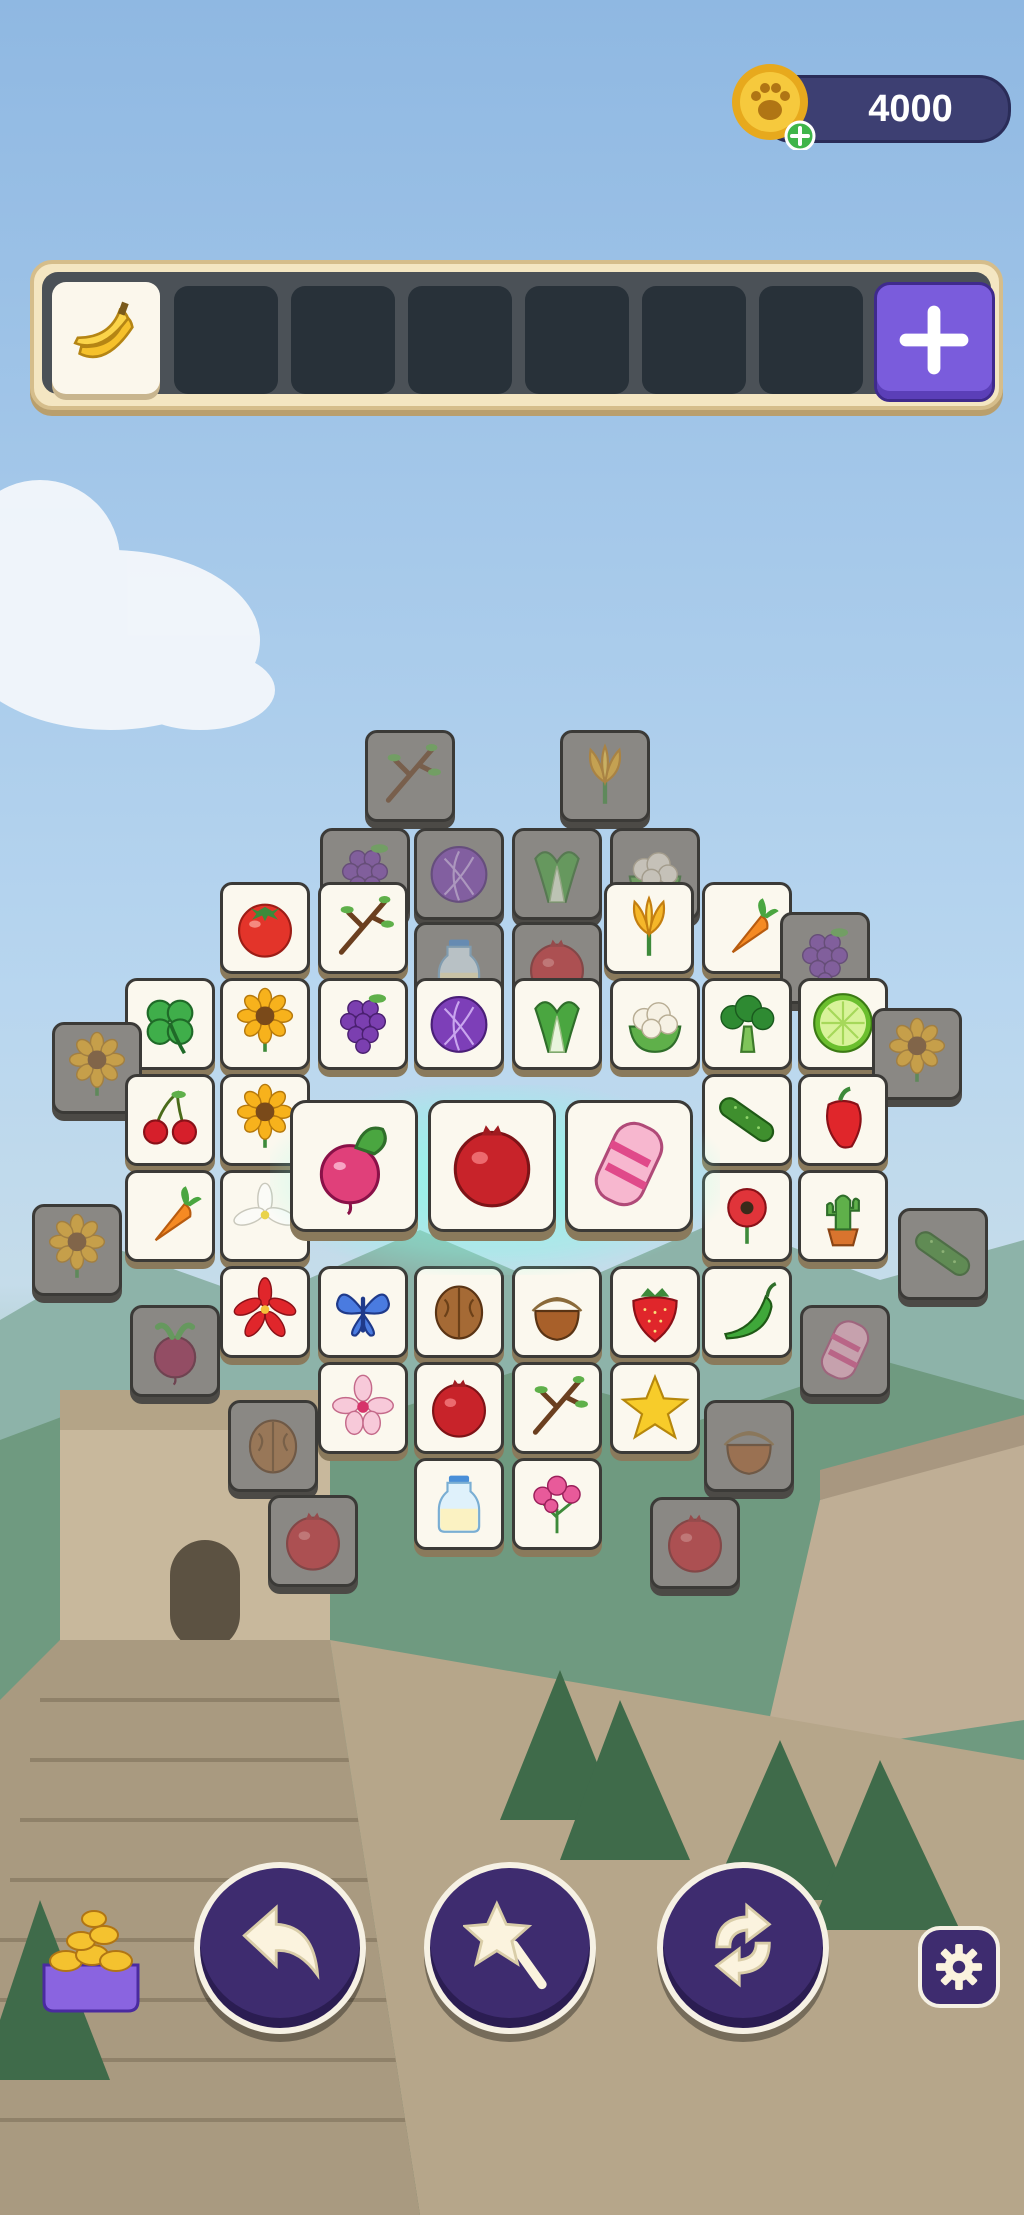  What do you see at coordinates (843, 1023) in the screenshot?
I see `lime-icon` at bounding box center [843, 1023].